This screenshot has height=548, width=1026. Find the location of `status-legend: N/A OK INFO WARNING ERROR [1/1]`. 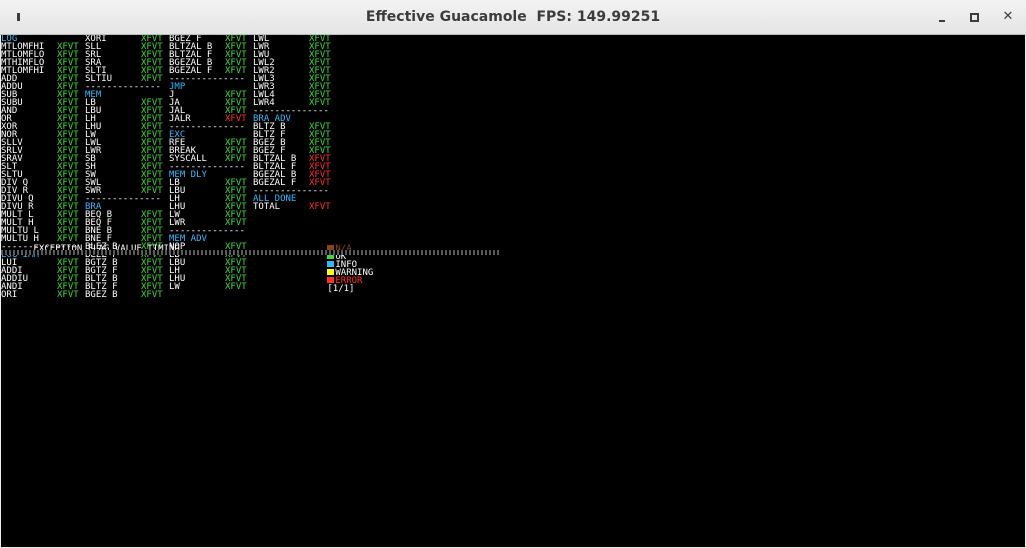

status-legend: N/A OK INFO WARNING ERROR [1/1] is located at coordinates (328, 269).